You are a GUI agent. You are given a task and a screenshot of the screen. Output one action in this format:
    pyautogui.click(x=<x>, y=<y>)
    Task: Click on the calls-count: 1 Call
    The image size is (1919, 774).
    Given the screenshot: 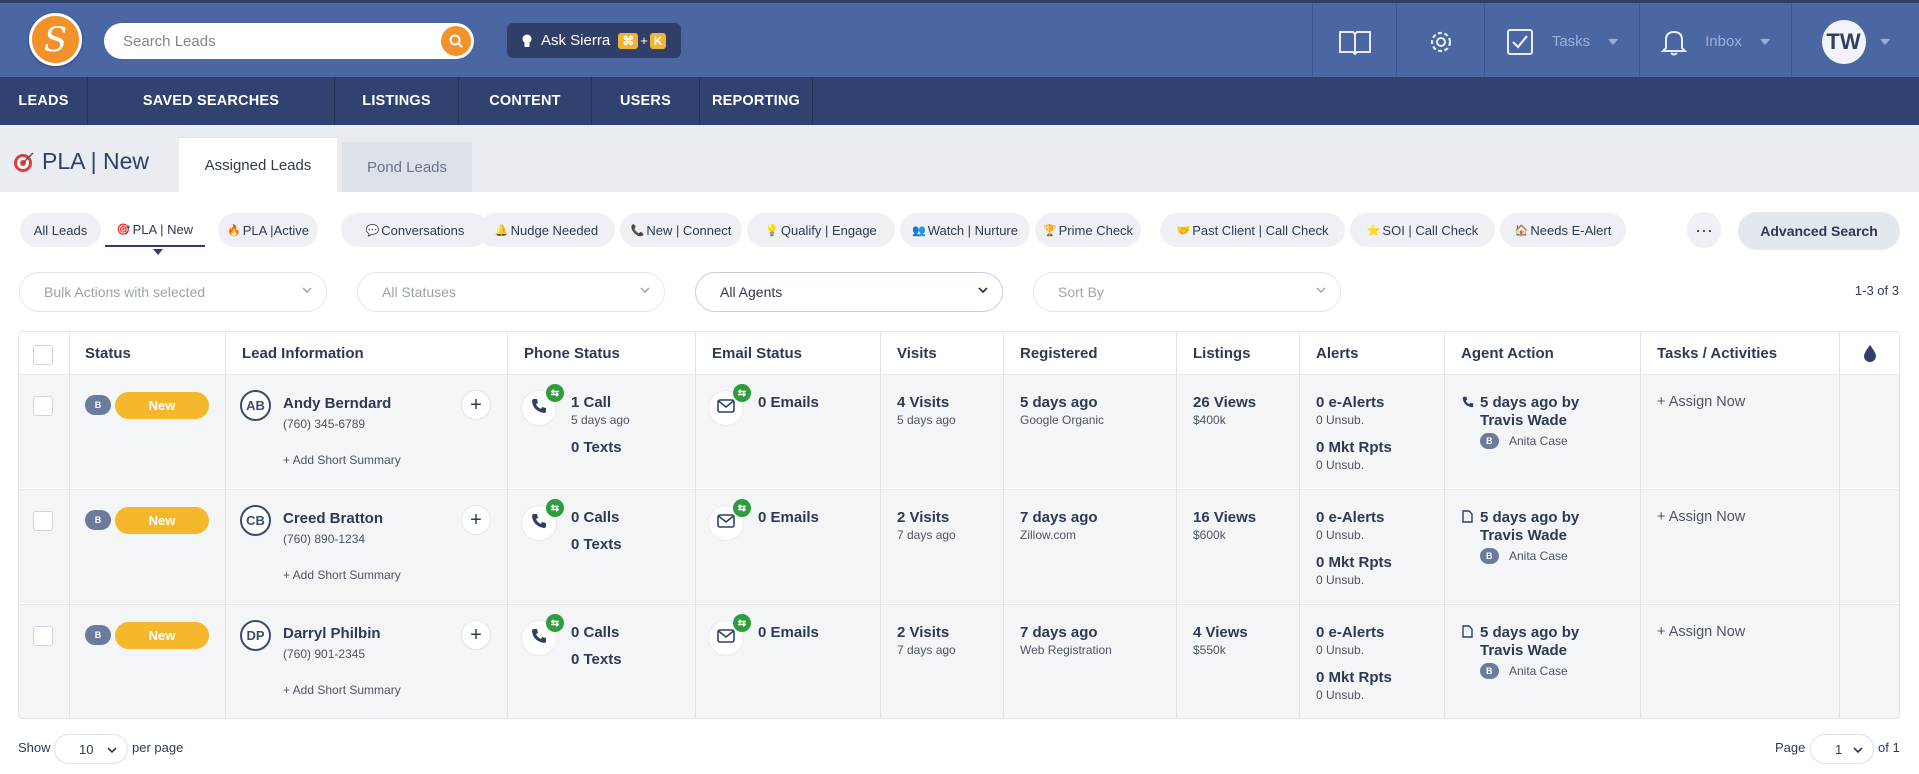 What is the action you would take?
    pyautogui.click(x=591, y=402)
    